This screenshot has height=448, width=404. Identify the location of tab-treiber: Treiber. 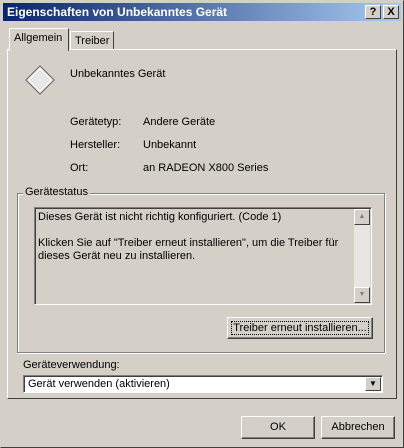
(92, 41).